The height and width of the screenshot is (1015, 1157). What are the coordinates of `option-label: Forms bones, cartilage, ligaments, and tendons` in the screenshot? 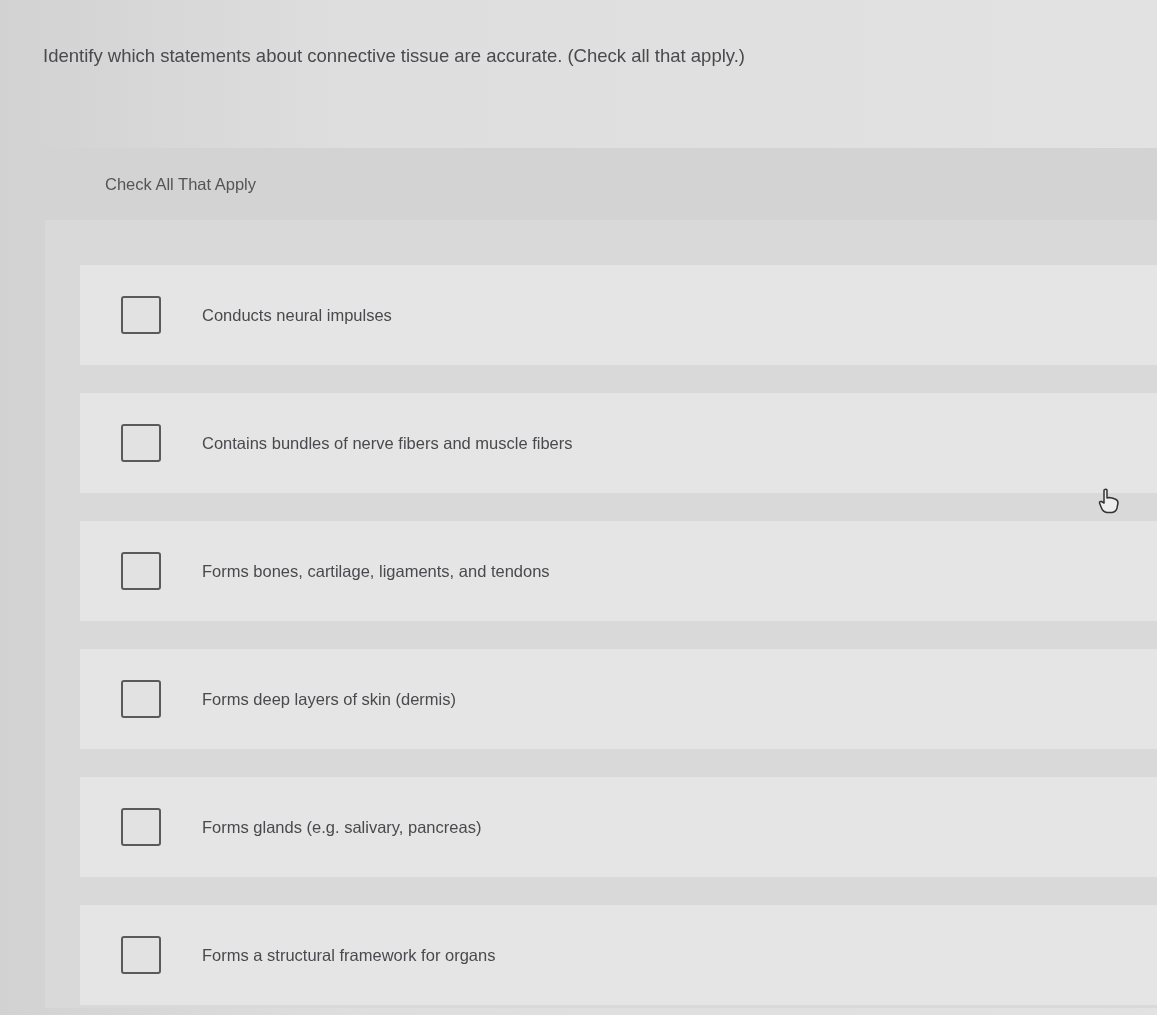 It's located at (376, 571).